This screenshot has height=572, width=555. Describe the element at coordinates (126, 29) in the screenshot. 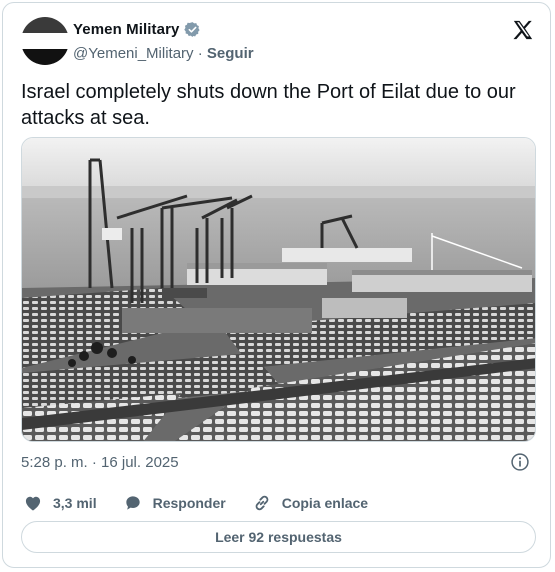

I see `author-display-name: Yemen Military` at that location.